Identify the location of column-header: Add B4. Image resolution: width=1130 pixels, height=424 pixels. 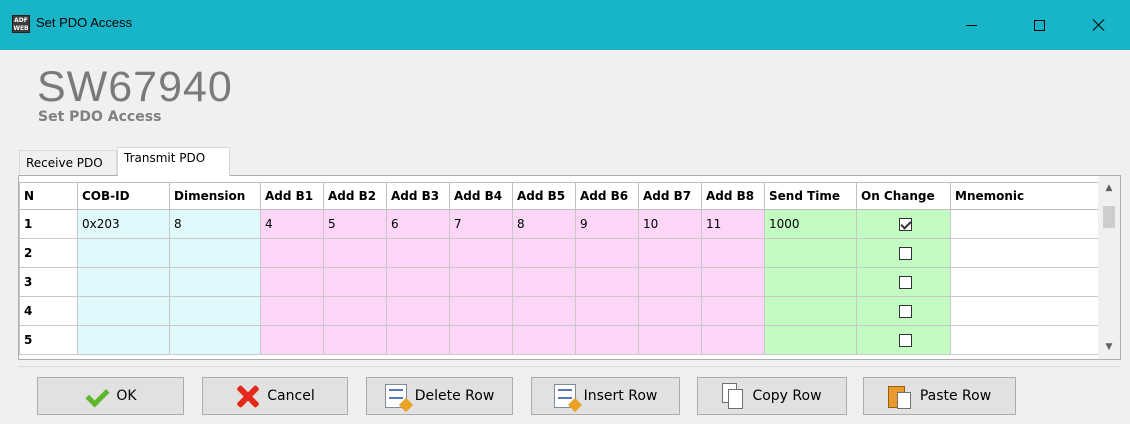
(481, 196).